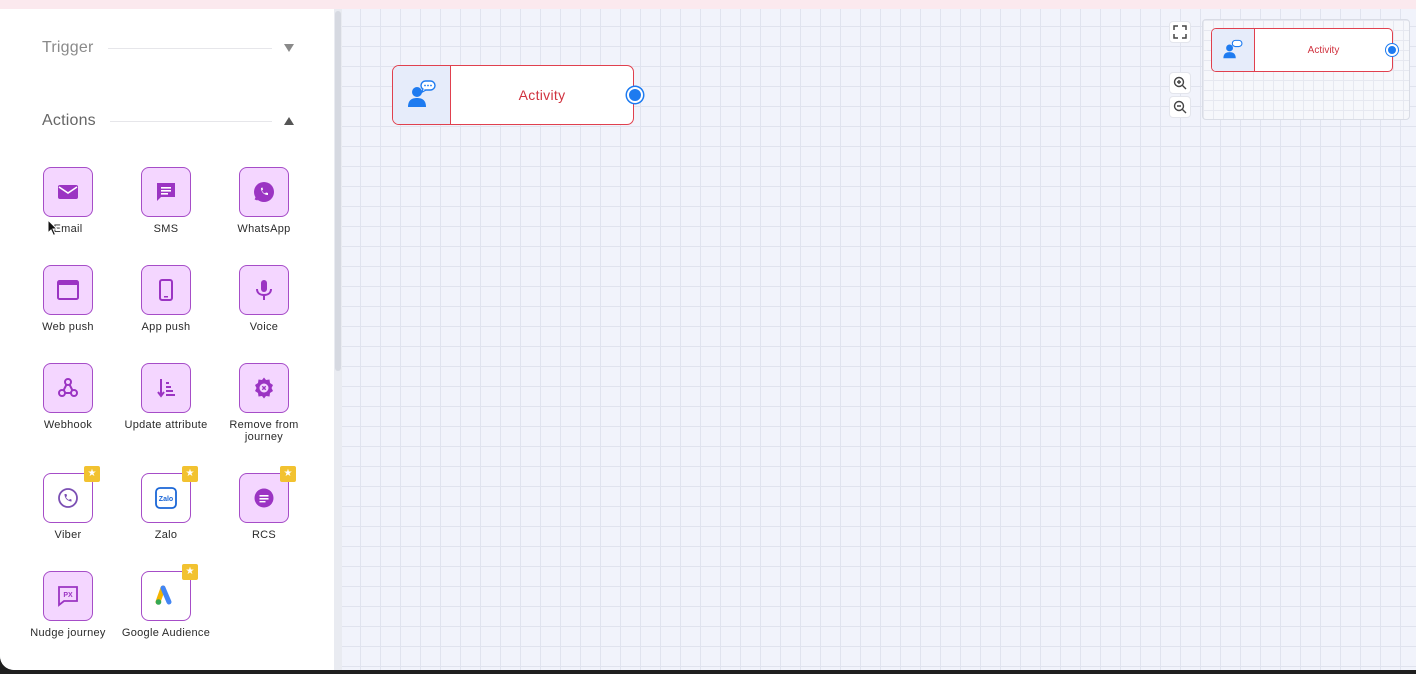 This screenshot has width=1416, height=674. What do you see at coordinates (69, 120) in the screenshot?
I see `actions-section-title: Actions` at bounding box center [69, 120].